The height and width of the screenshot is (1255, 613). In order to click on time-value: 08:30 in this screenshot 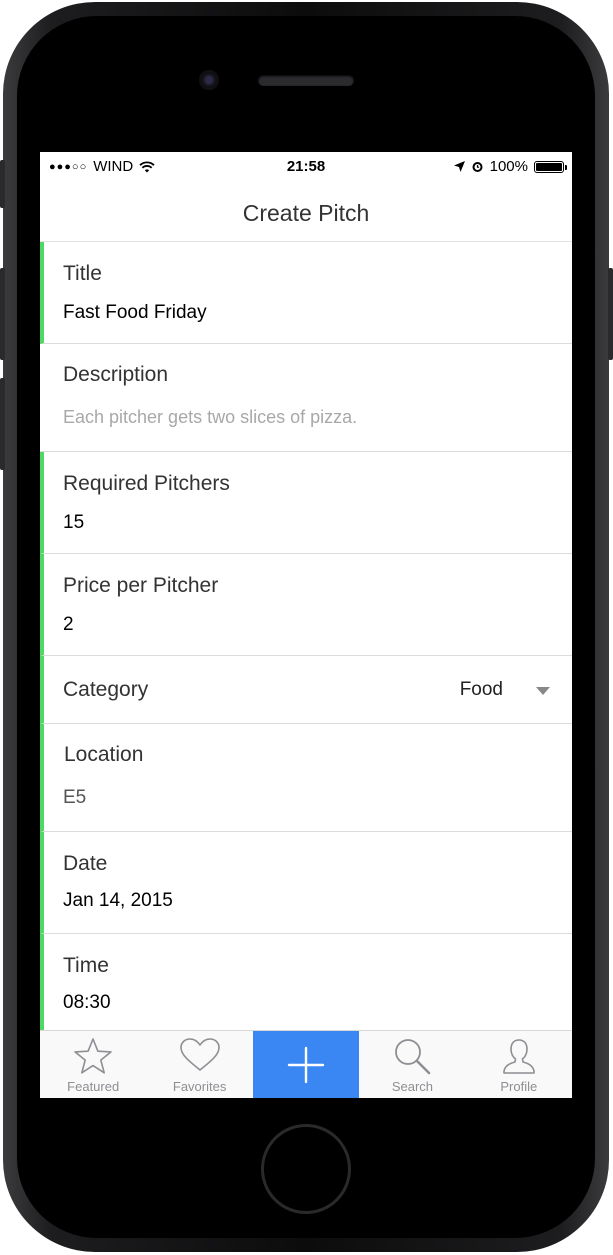, I will do `click(87, 1003)`.